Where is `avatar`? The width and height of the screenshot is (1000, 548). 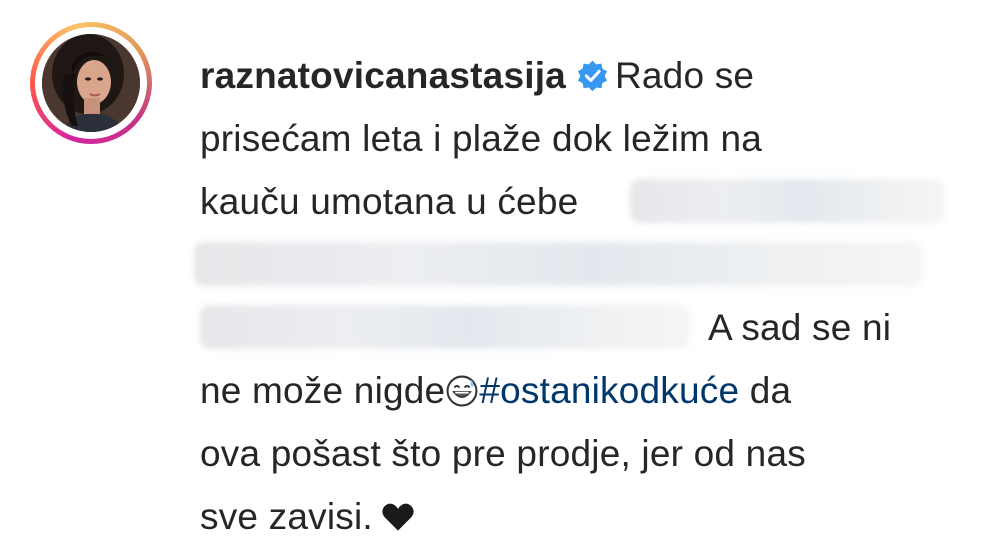 avatar is located at coordinates (91, 83).